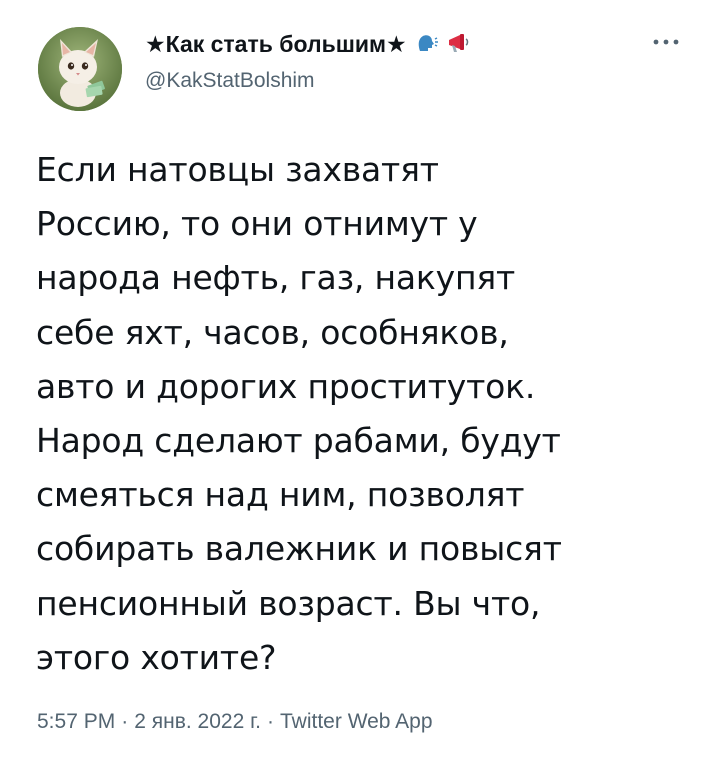 The width and height of the screenshot is (720, 769). Describe the element at coordinates (308, 81) in the screenshot. I see `author-handle: @KakStatBolshim` at that location.